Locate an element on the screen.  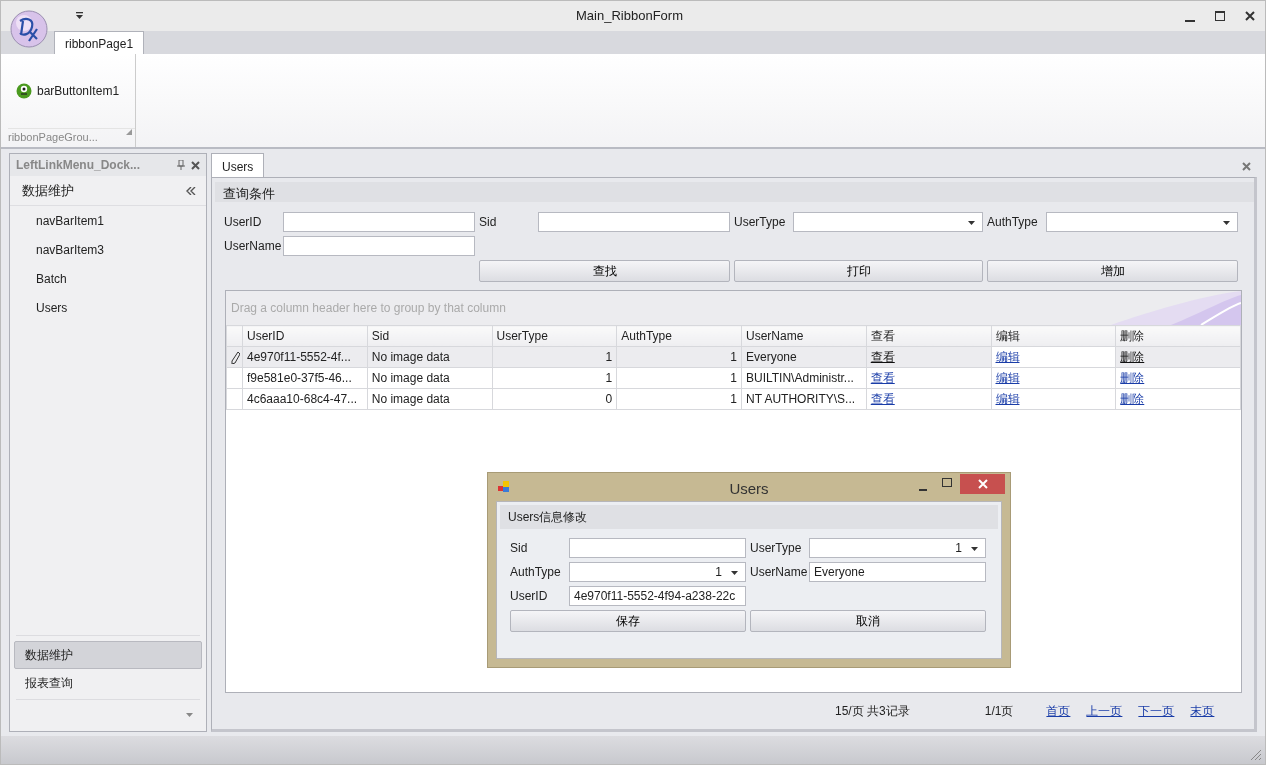
action-button: 打印 is located at coordinates (858, 271).